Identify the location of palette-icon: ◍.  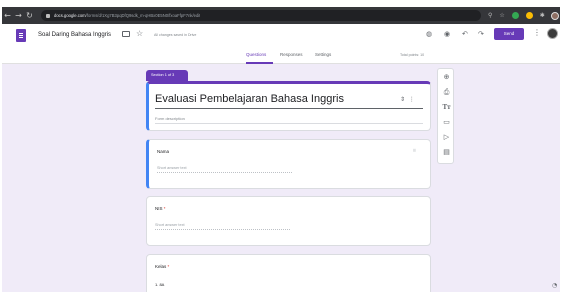
(429, 34).